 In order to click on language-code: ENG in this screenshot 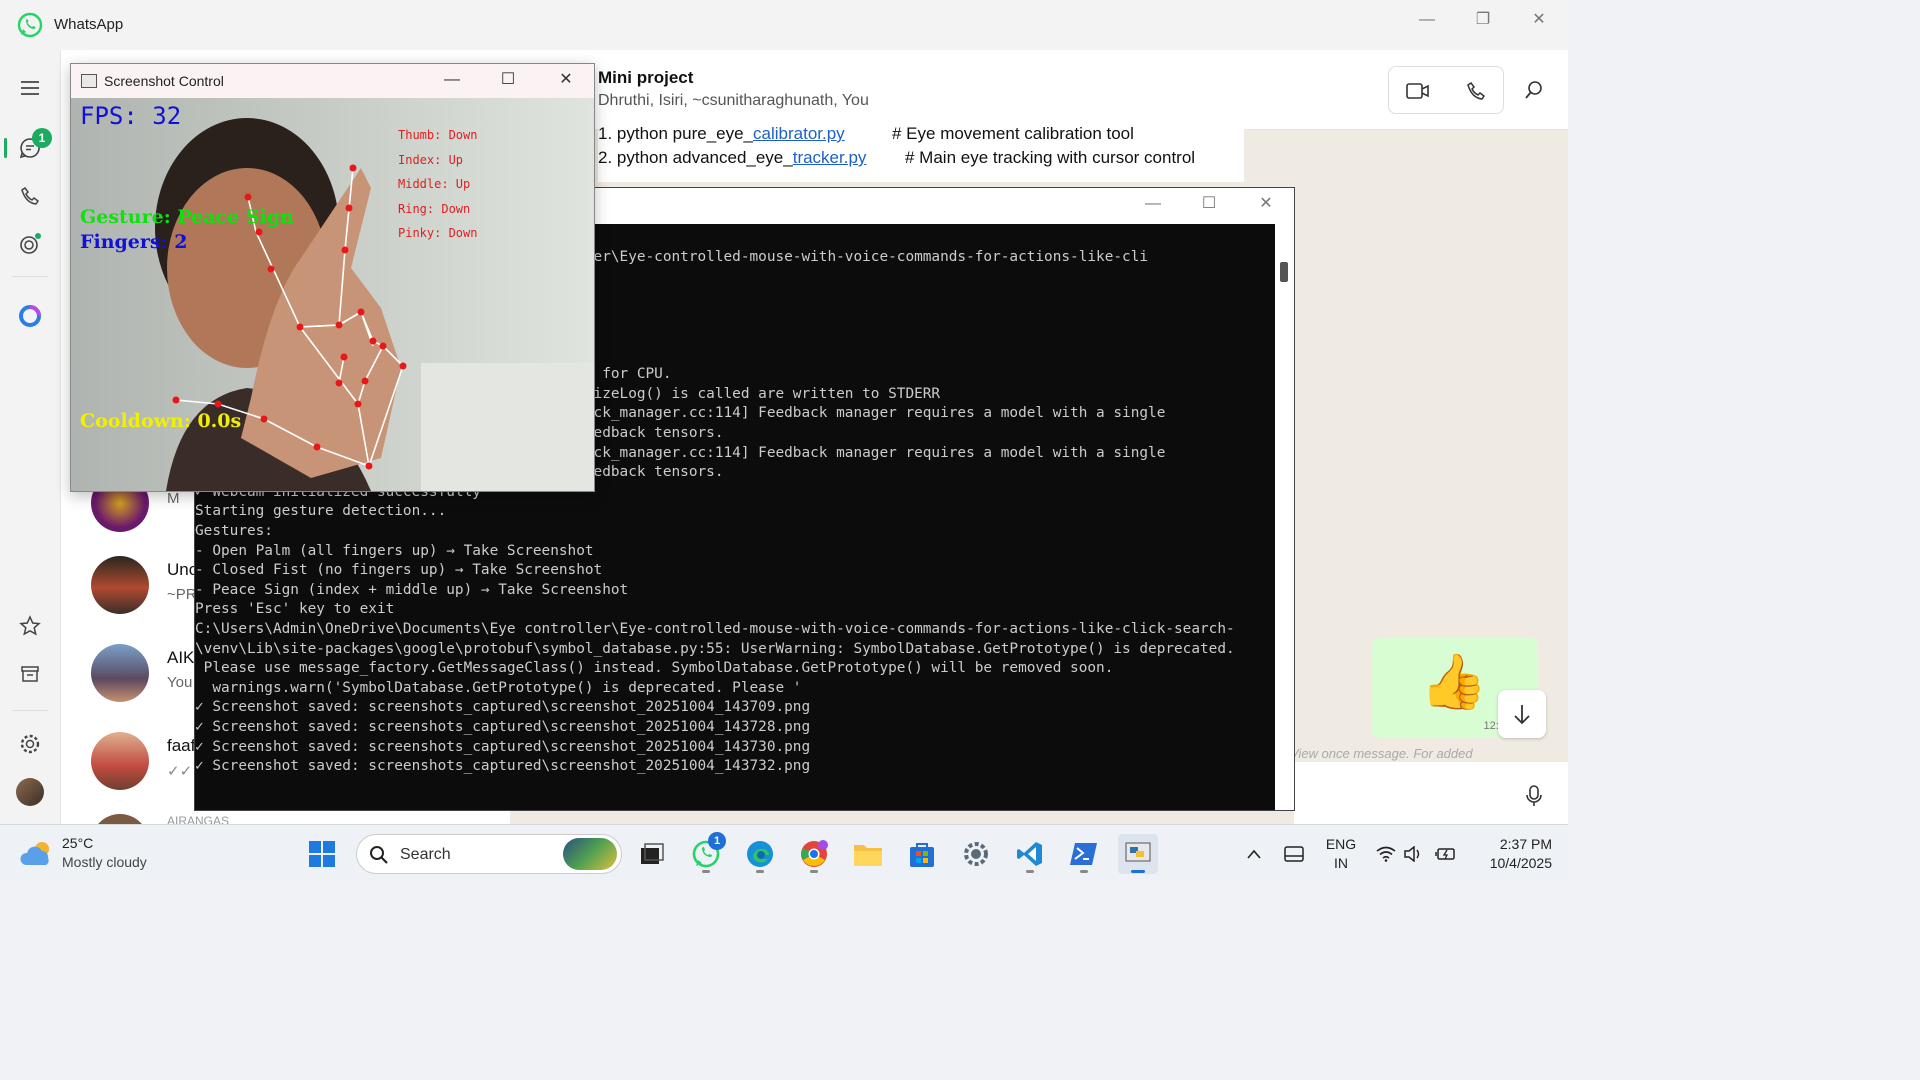, I will do `click(1341, 844)`.